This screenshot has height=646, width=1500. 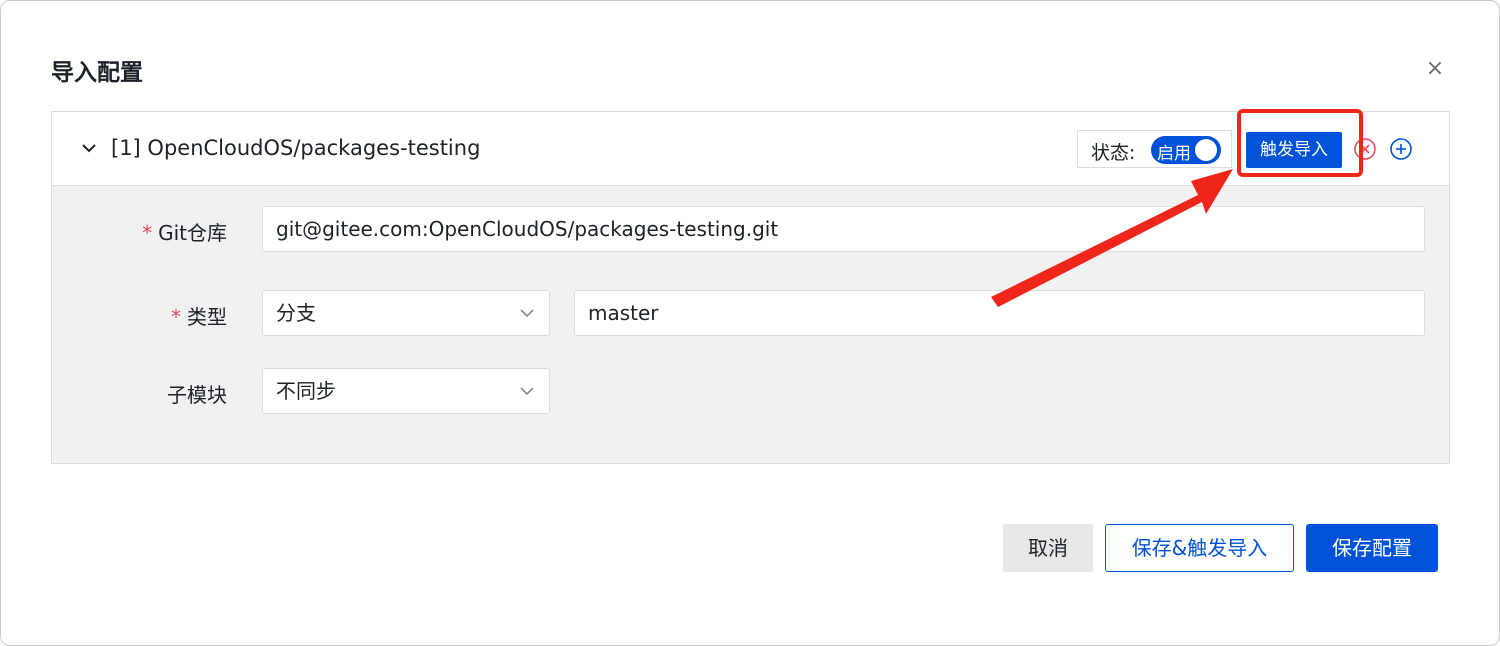 What do you see at coordinates (197, 395) in the screenshot?
I see `submodule-label: 子模块` at bounding box center [197, 395].